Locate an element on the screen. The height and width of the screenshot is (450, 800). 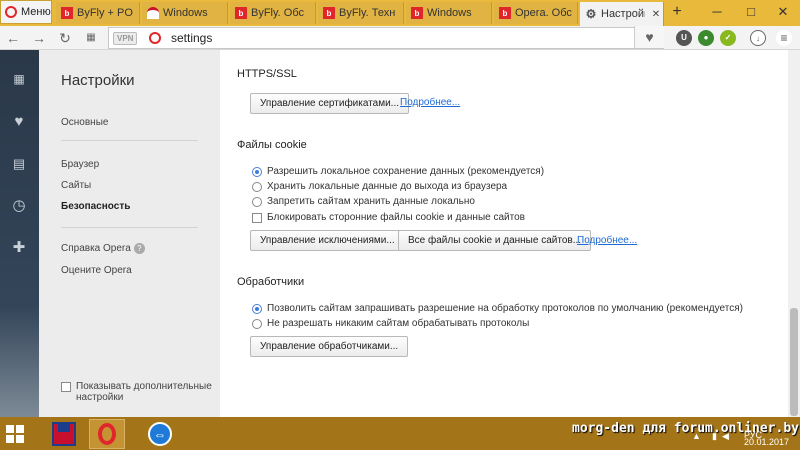
heart-icon: ♥ is located at coordinates (19, 122).